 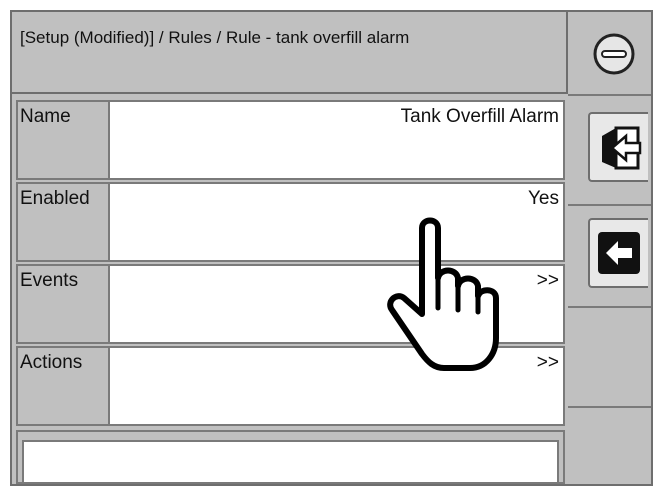 I want to click on row-label: Enabled, so click(x=64, y=222).